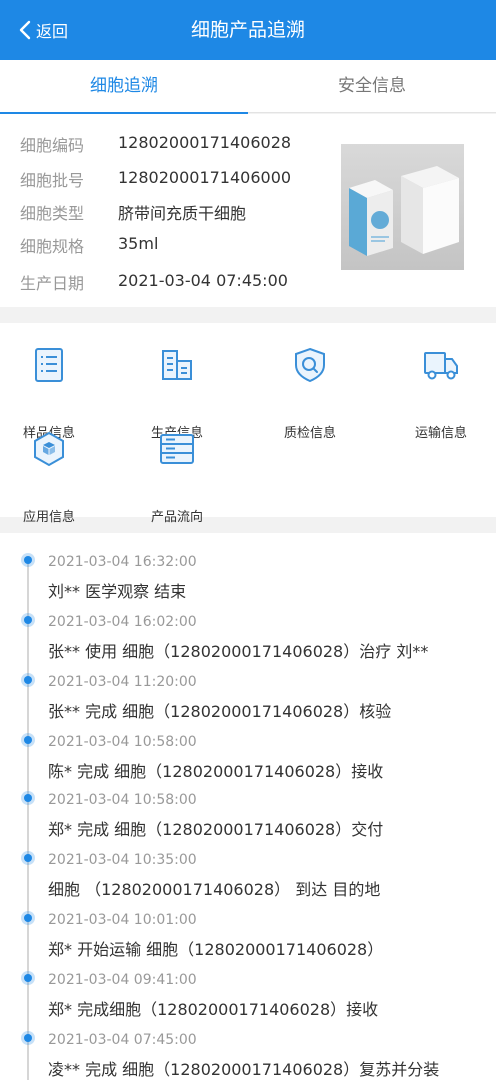 This screenshot has width=496, height=1080. I want to click on info-value: 35ml, so click(138, 243).